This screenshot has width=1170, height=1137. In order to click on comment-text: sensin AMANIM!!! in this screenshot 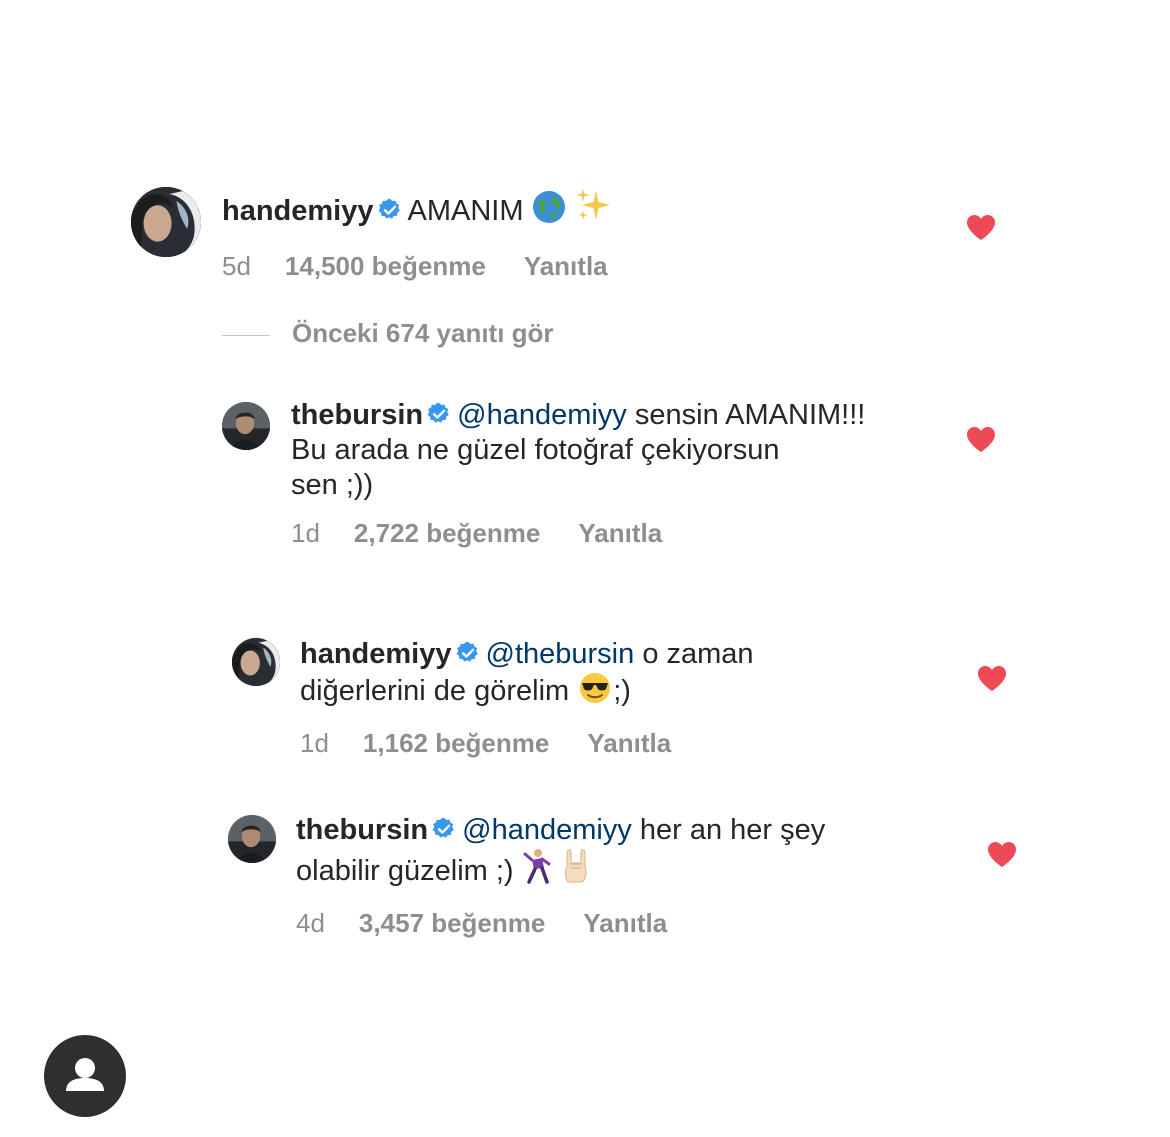, I will do `click(750, 415)`.